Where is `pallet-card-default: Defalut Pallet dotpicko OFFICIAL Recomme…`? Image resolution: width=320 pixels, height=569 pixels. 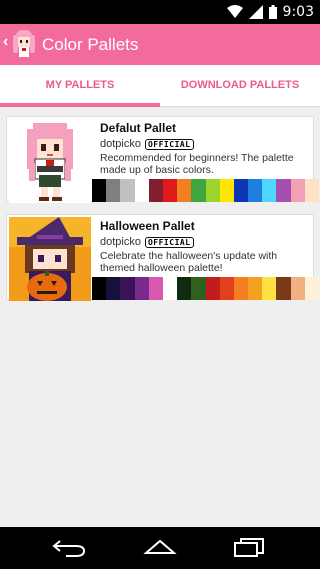 pallet-card-default: Defalut Pallet dotpicko OFFICIAL Recomme… is located at coordinates (162, 159).